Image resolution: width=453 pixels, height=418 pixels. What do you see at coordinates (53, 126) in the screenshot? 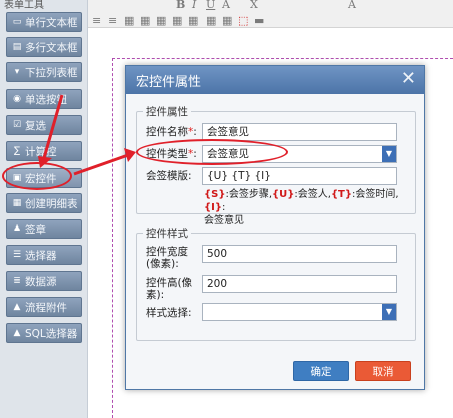
I see `annotation-arrow-down` at bounding box center [53, 126].